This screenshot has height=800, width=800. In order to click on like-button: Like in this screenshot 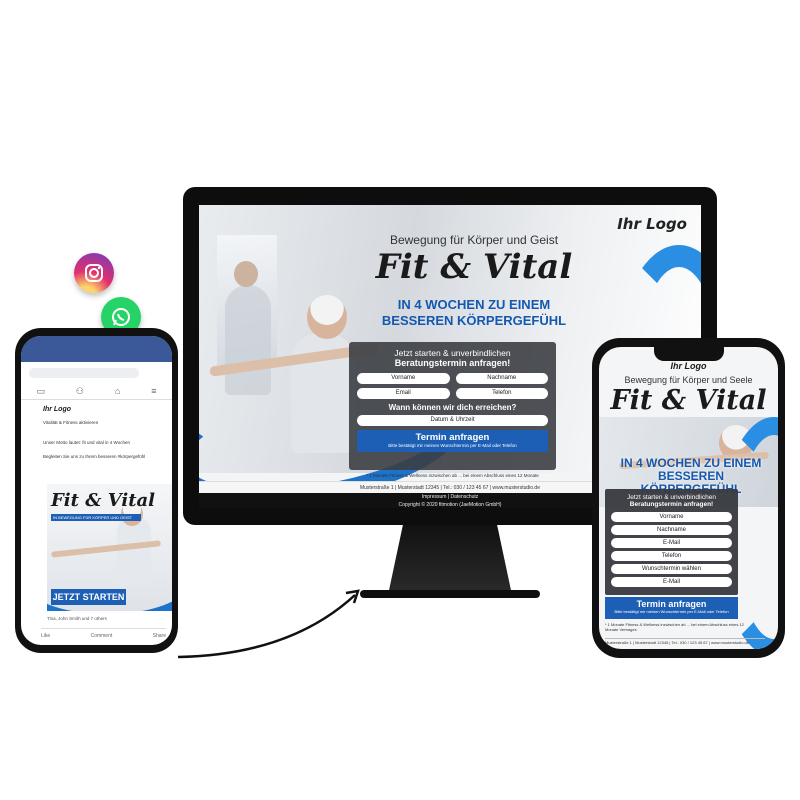, I will do `click(45, 636)`.